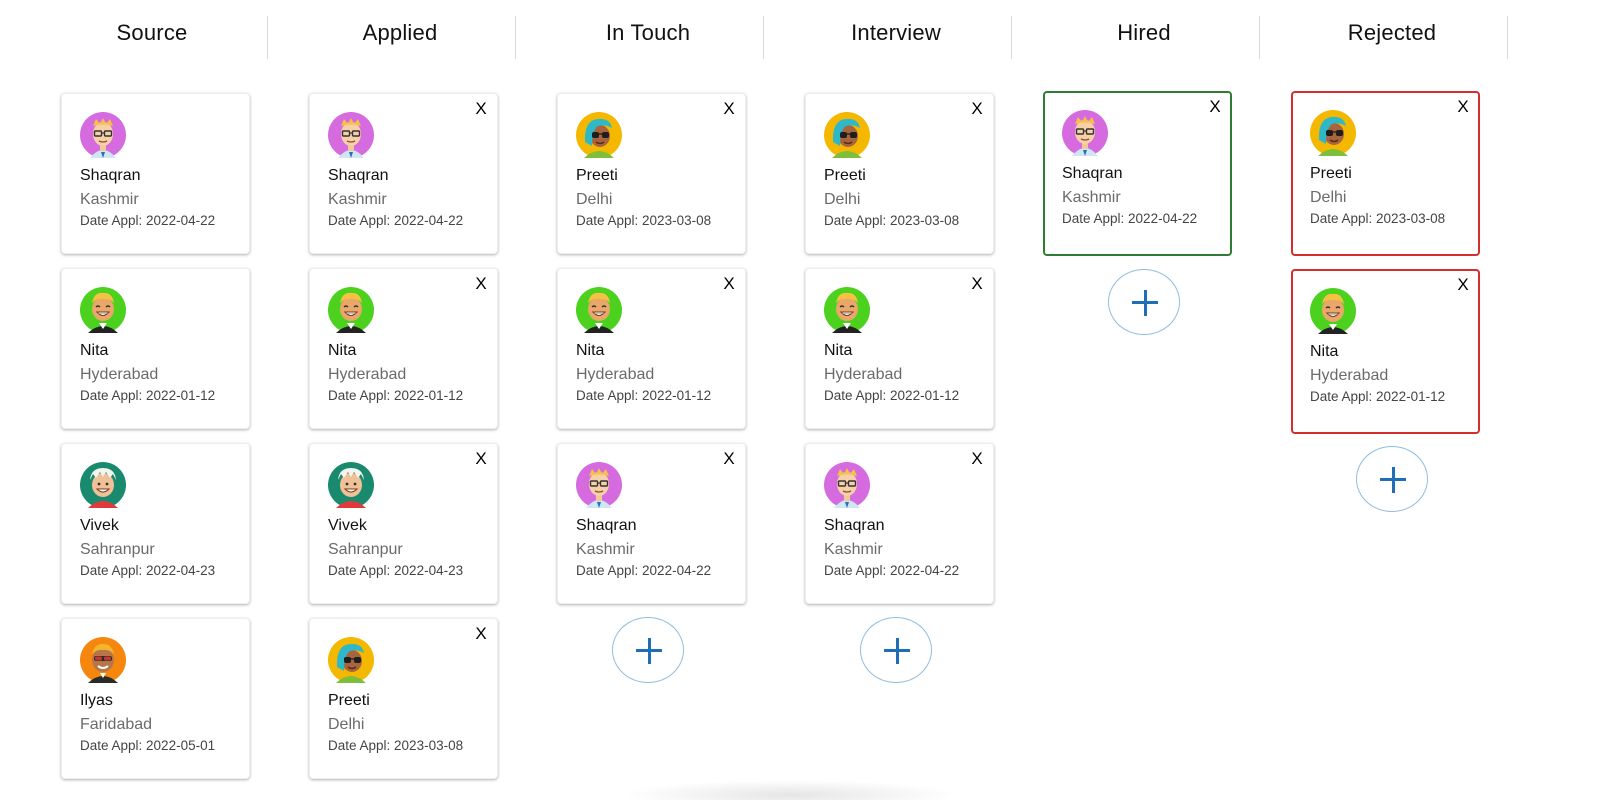  Describe the element at coordinates (155, 173) in the screenshot. I see `candidate-card: Shaqran Kashmir Date Appl: 2022-04-22` at that location.